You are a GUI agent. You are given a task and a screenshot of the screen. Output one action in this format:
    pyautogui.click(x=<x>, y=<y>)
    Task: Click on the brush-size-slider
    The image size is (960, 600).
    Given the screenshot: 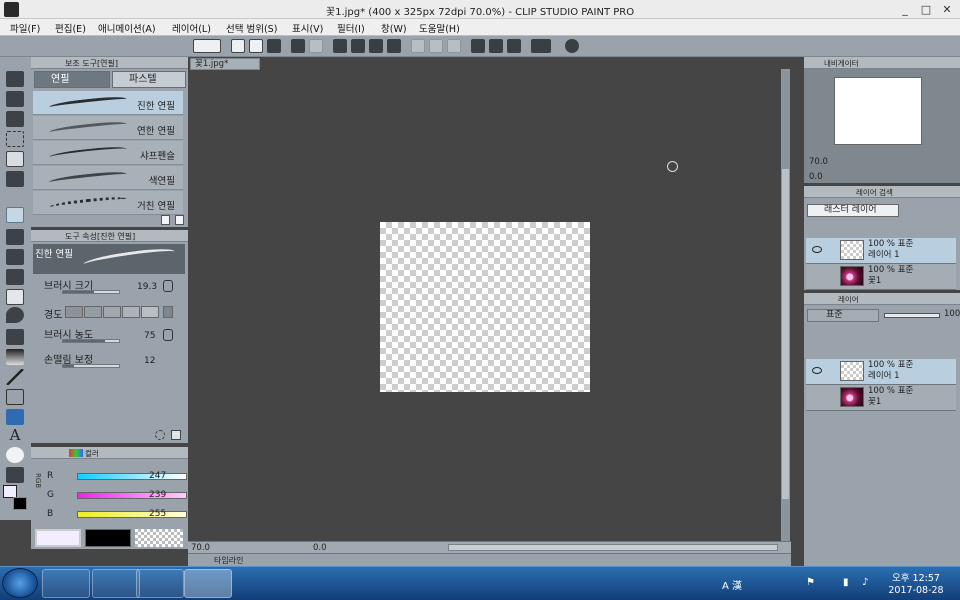 What is the action you would take?
    pyautogui.click(x=91, y=292)
    